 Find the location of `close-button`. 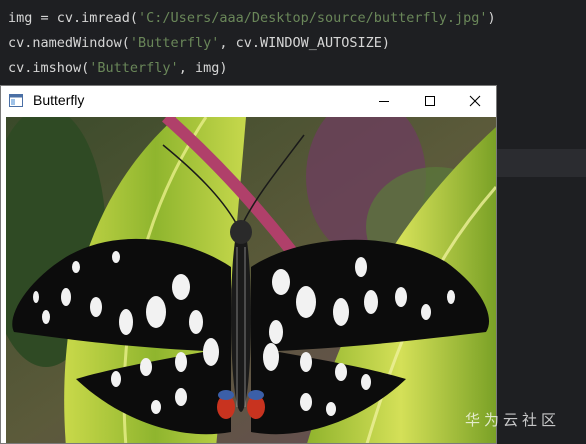

close-button is located at coordinates (475, 101).